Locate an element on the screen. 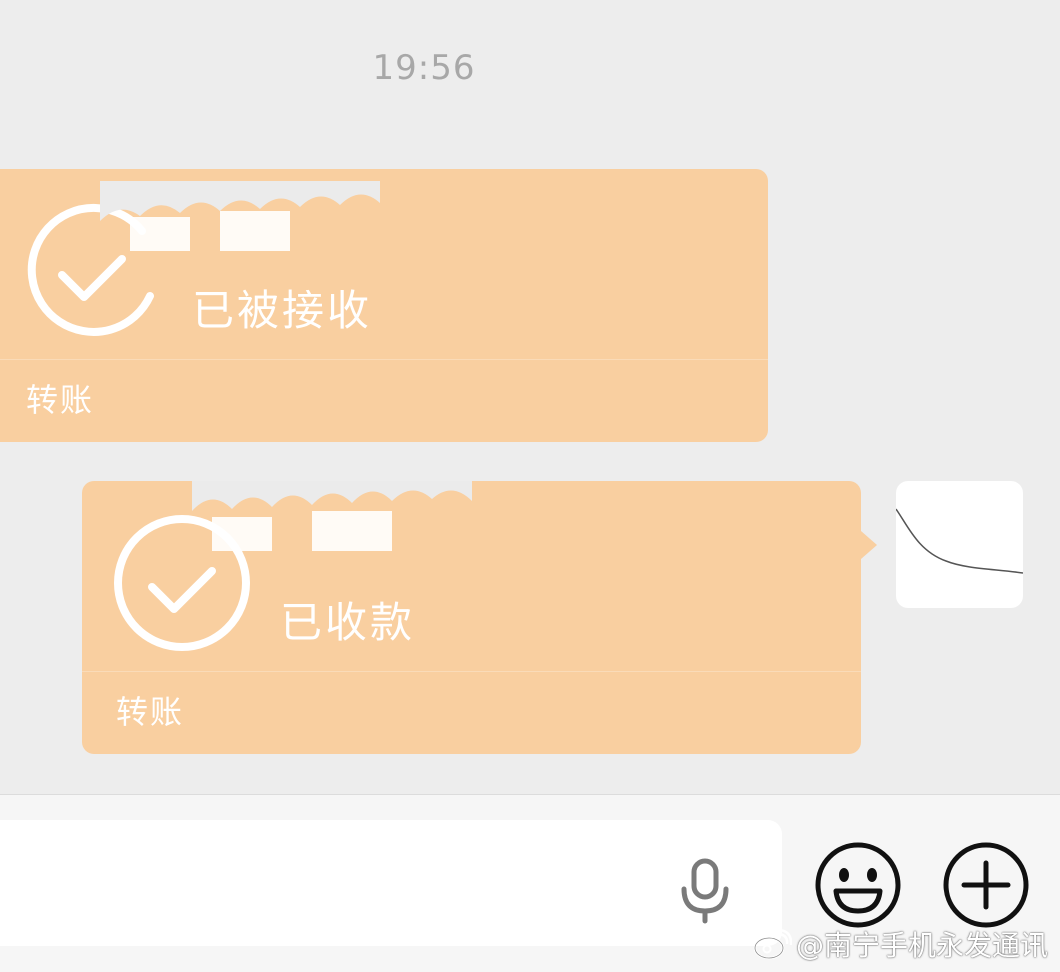 Image resolution: width=1060 pixels, height=972 pixels. watermark-text: @南宁手机永发通讯 is located at coordinates (921, 945).